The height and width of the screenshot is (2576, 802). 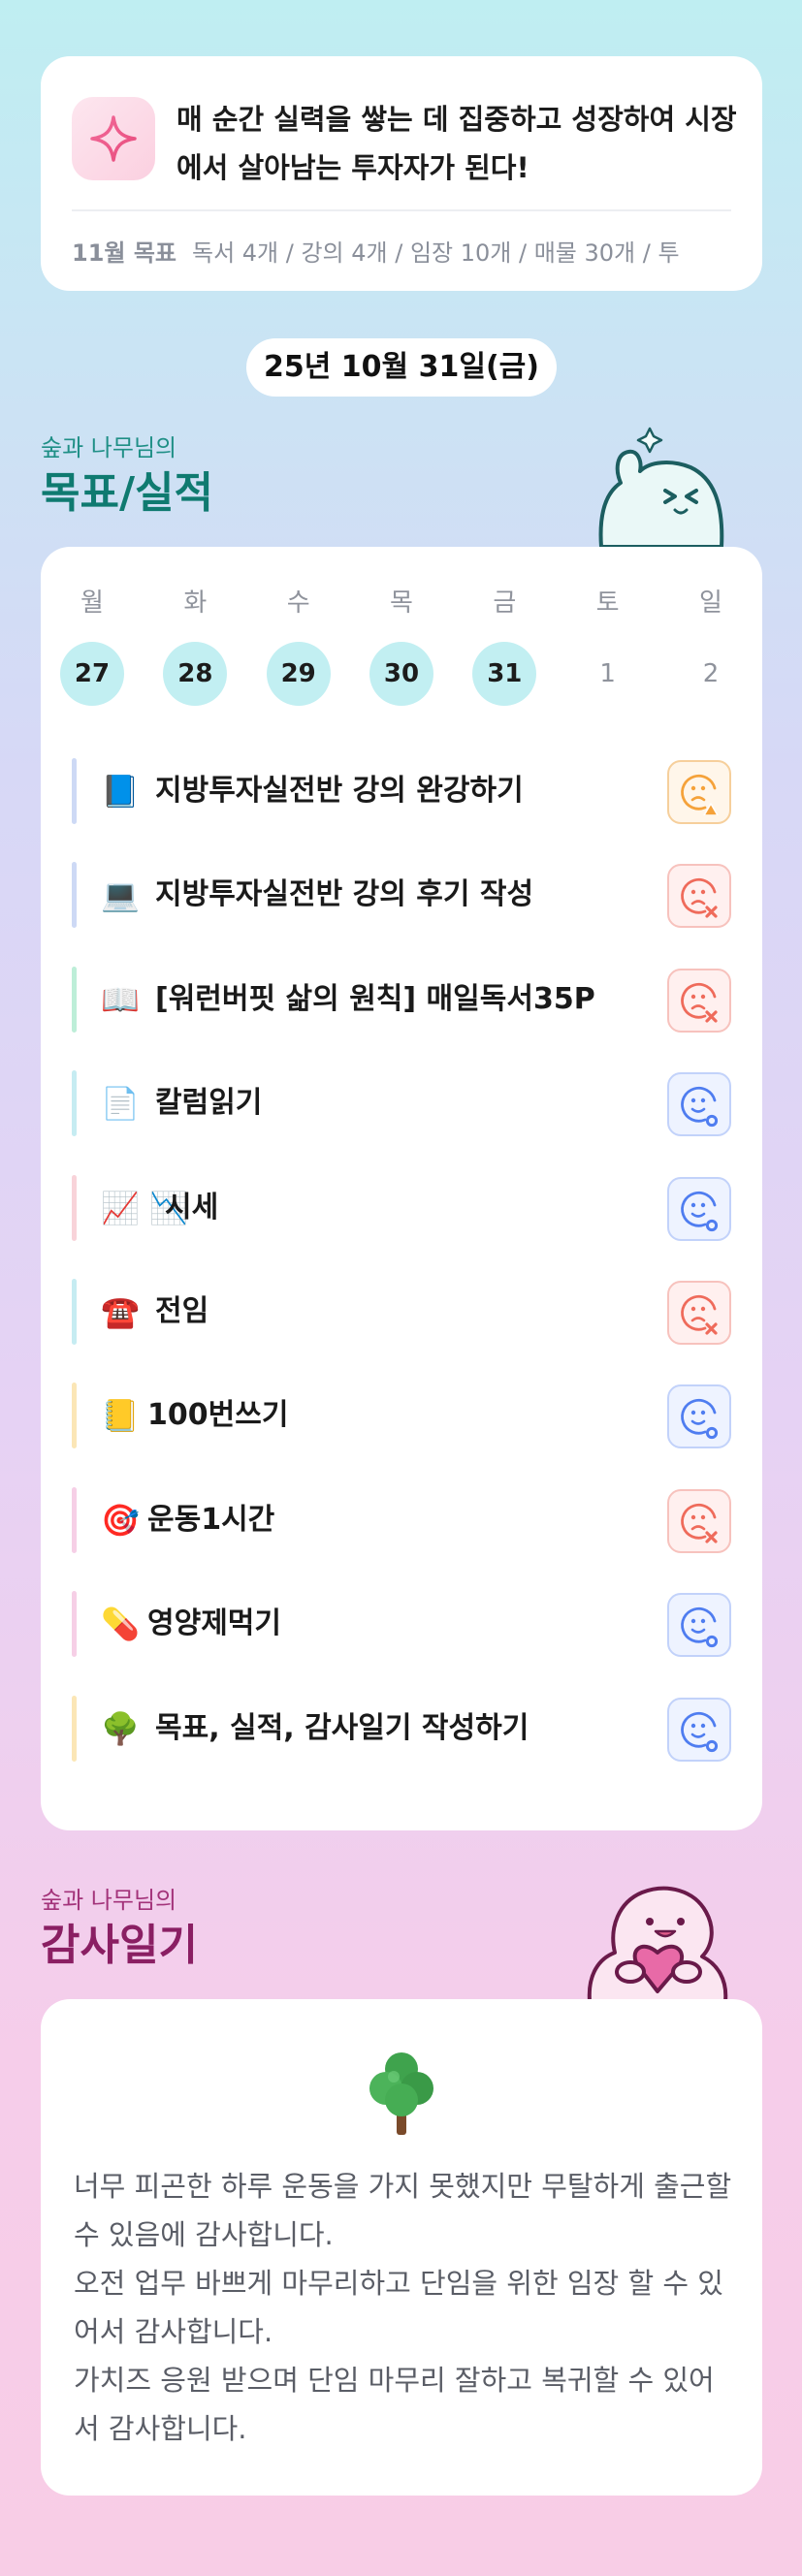 What do you see at coordinates (436, 253) in the screenshot?
I see `goal-text: 독서 4개 / 강의 4개 / 임장 10개 / 매물 30개 / 투` at bounding box center [436, 253].